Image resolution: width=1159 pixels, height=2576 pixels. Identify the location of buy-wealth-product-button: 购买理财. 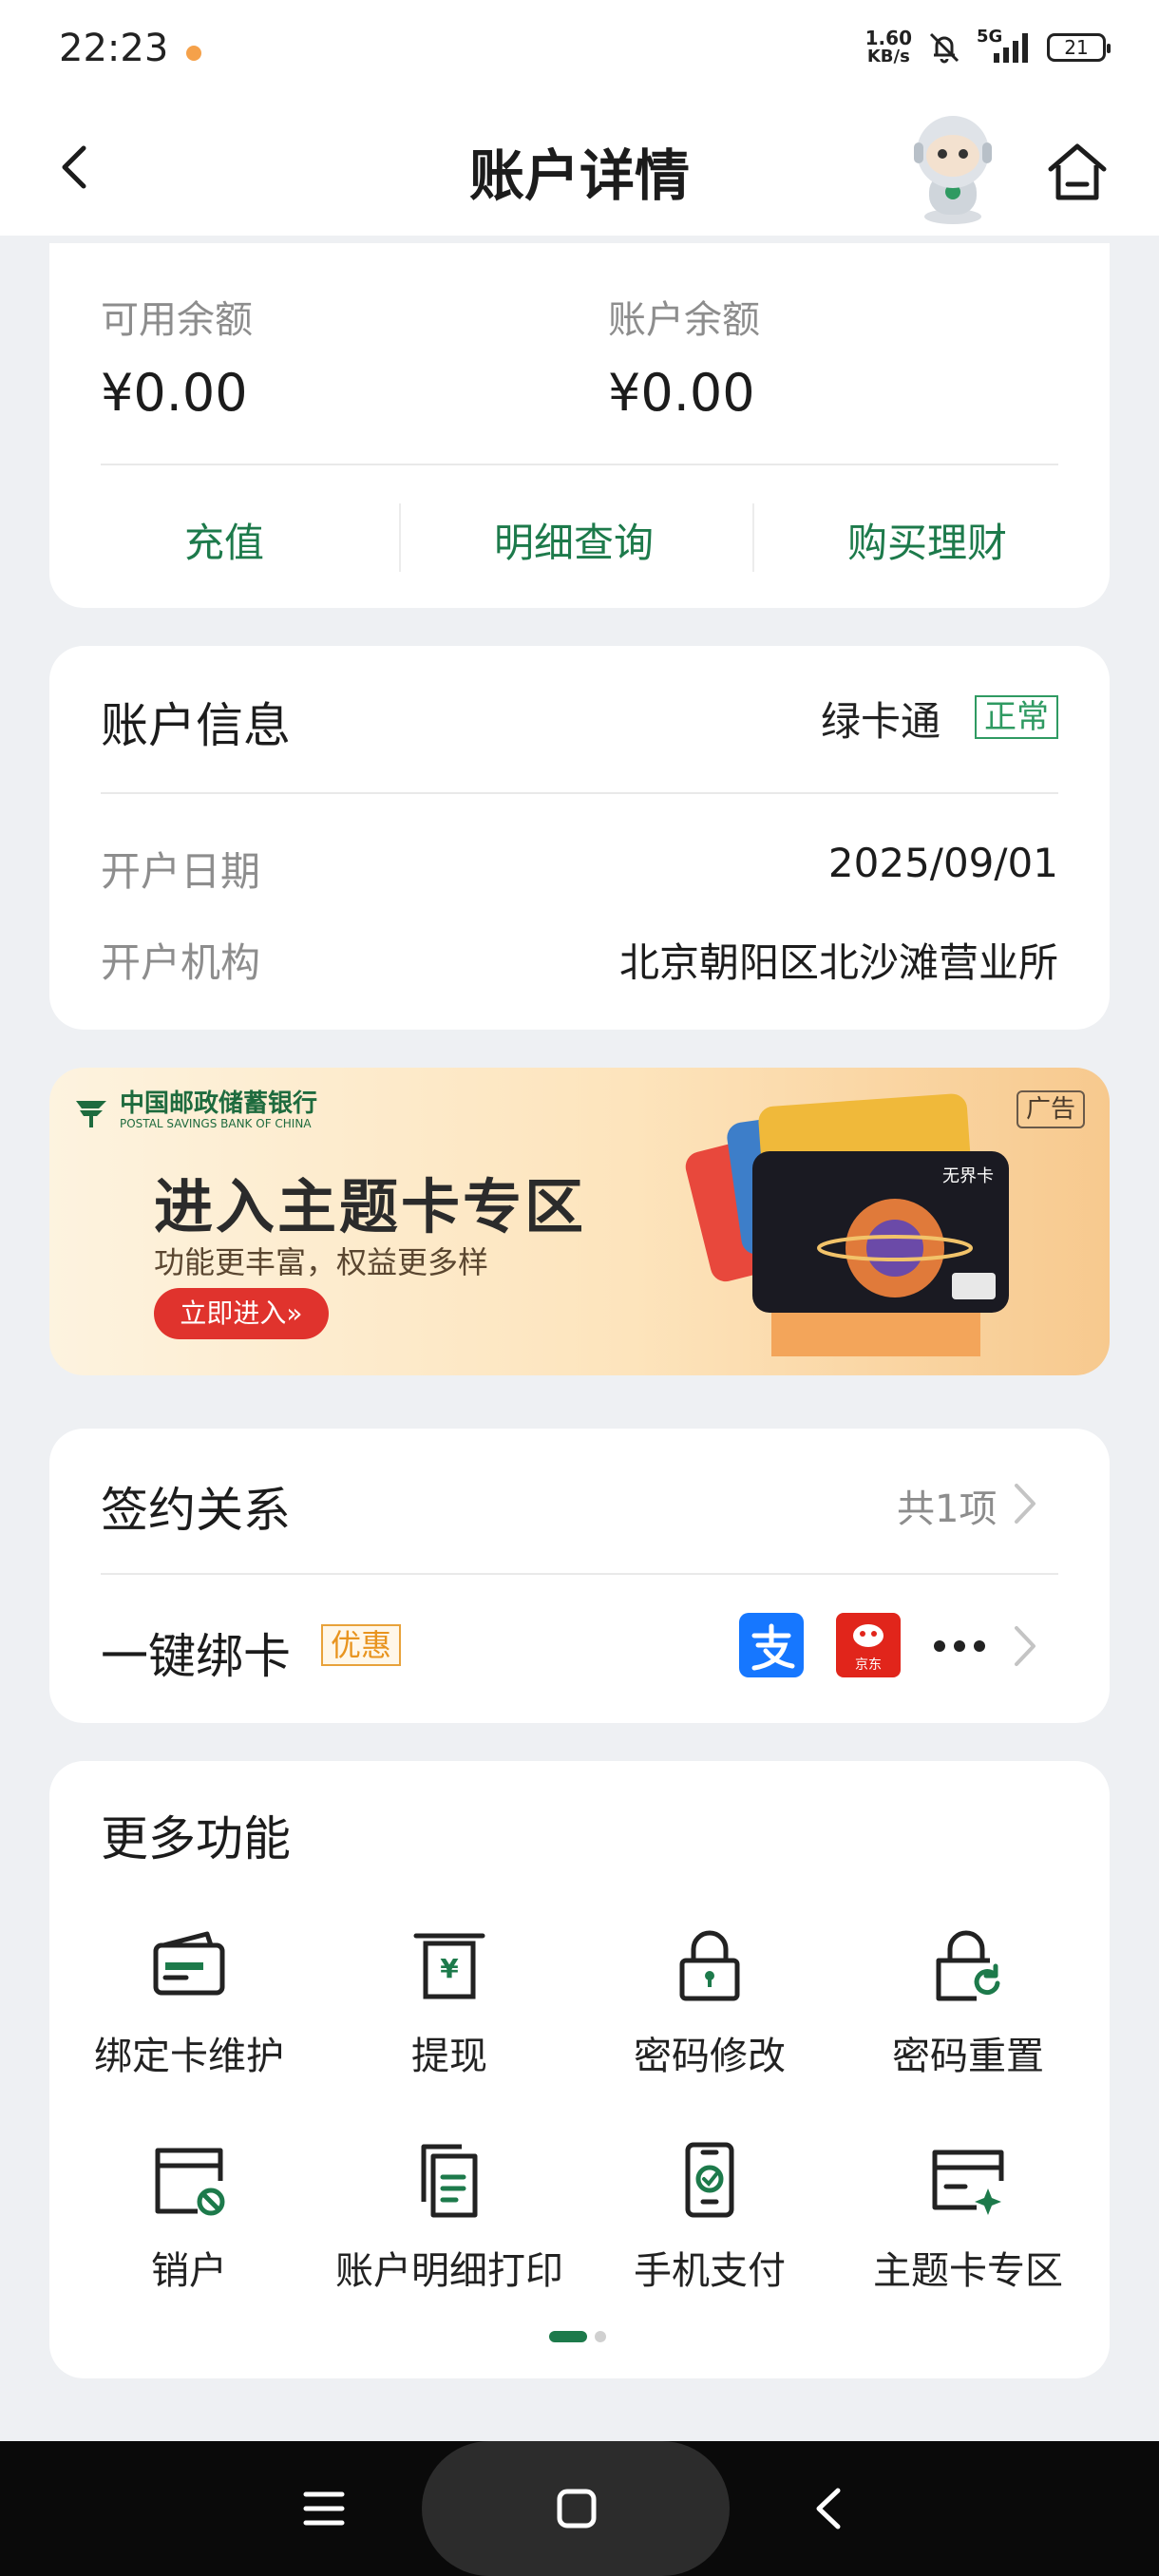
(927, 540).